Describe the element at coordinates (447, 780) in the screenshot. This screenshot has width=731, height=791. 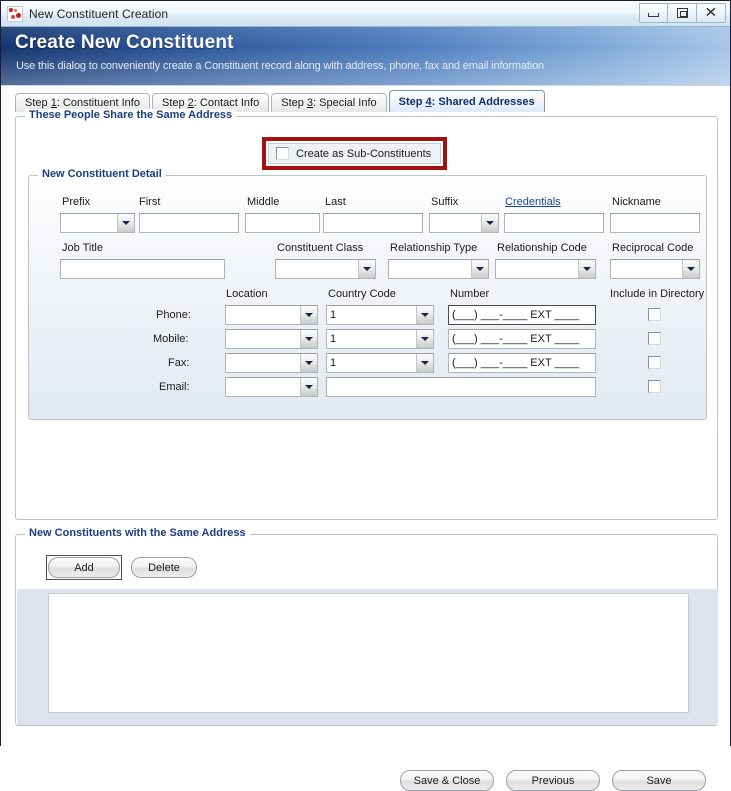
I see `save-and-close-button: Save & Close` at that location.